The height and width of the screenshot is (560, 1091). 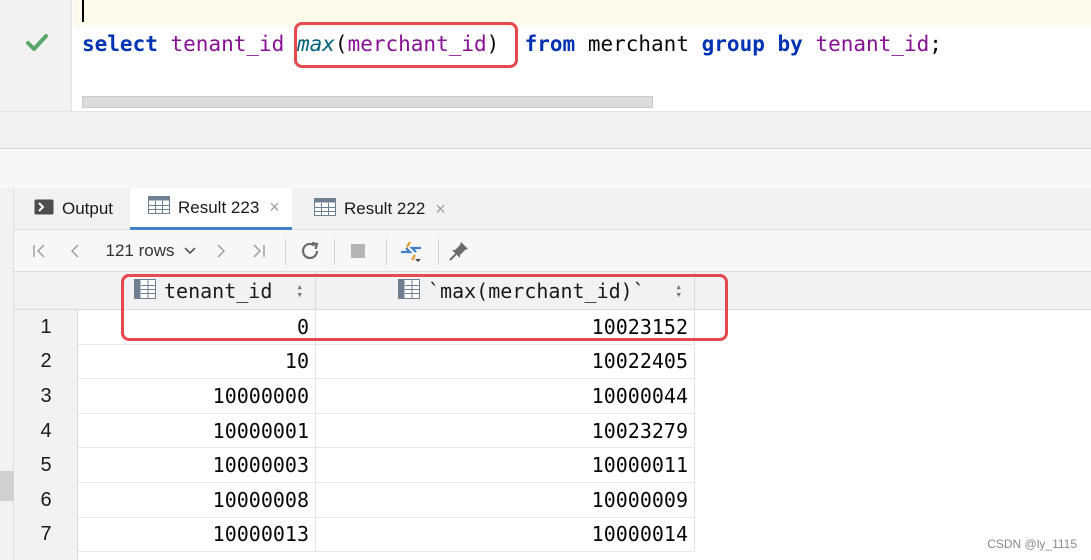 What do you see at coordinates (46, 361) in the screenshot?
I see `row-number: 2` at bounding box center [46, 361].